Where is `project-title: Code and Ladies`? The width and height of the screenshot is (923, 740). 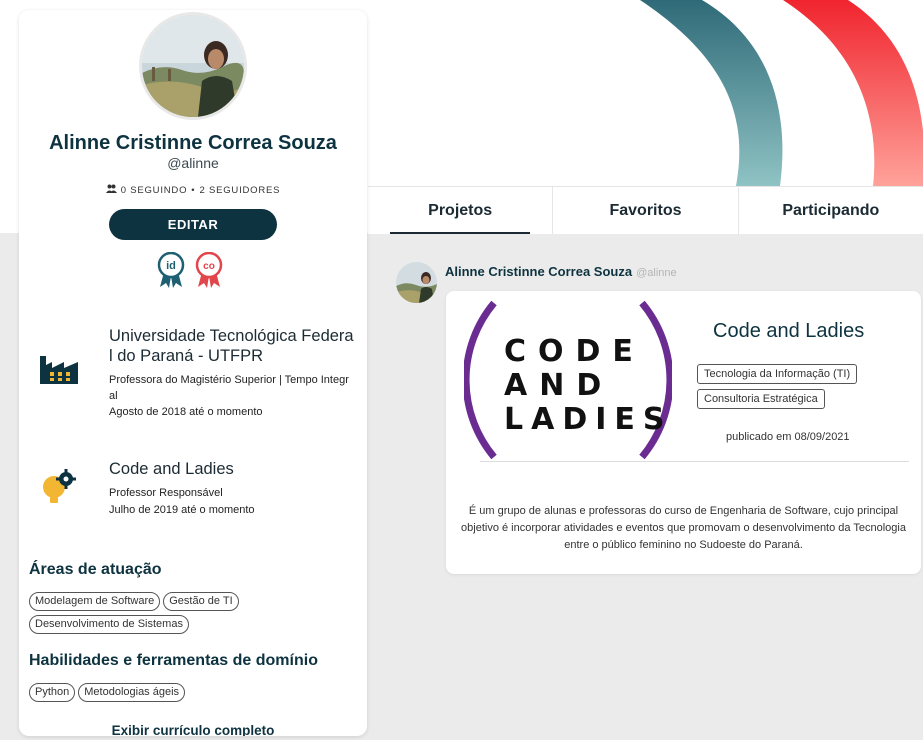
project-title: Code and Ladies is located at coordinates (788, 331).